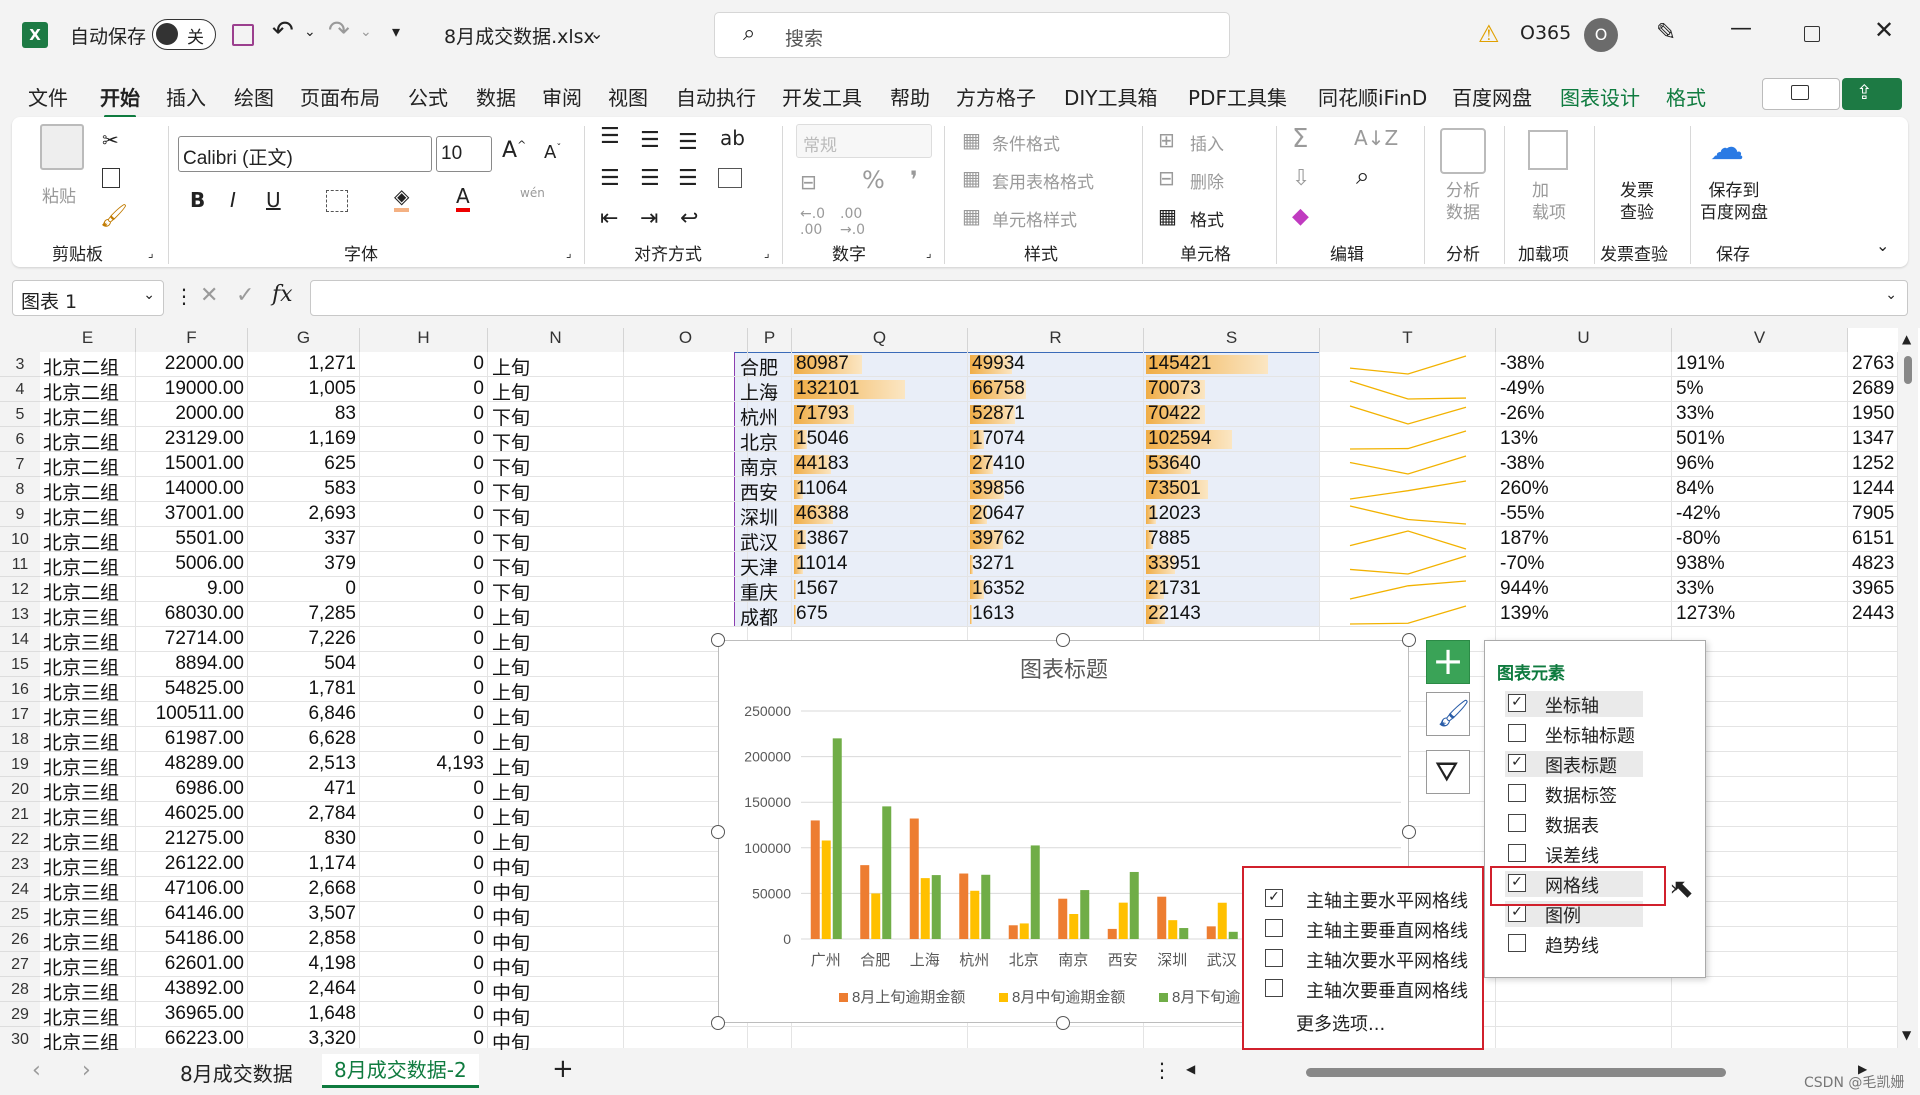 Image resolution: width=1920 pixels, height=1095 pixels. What do you see at coordinates (1300, 139) in the screenshot?
I see `autosum-icon: Σ` at bounding box center [1300, 139].